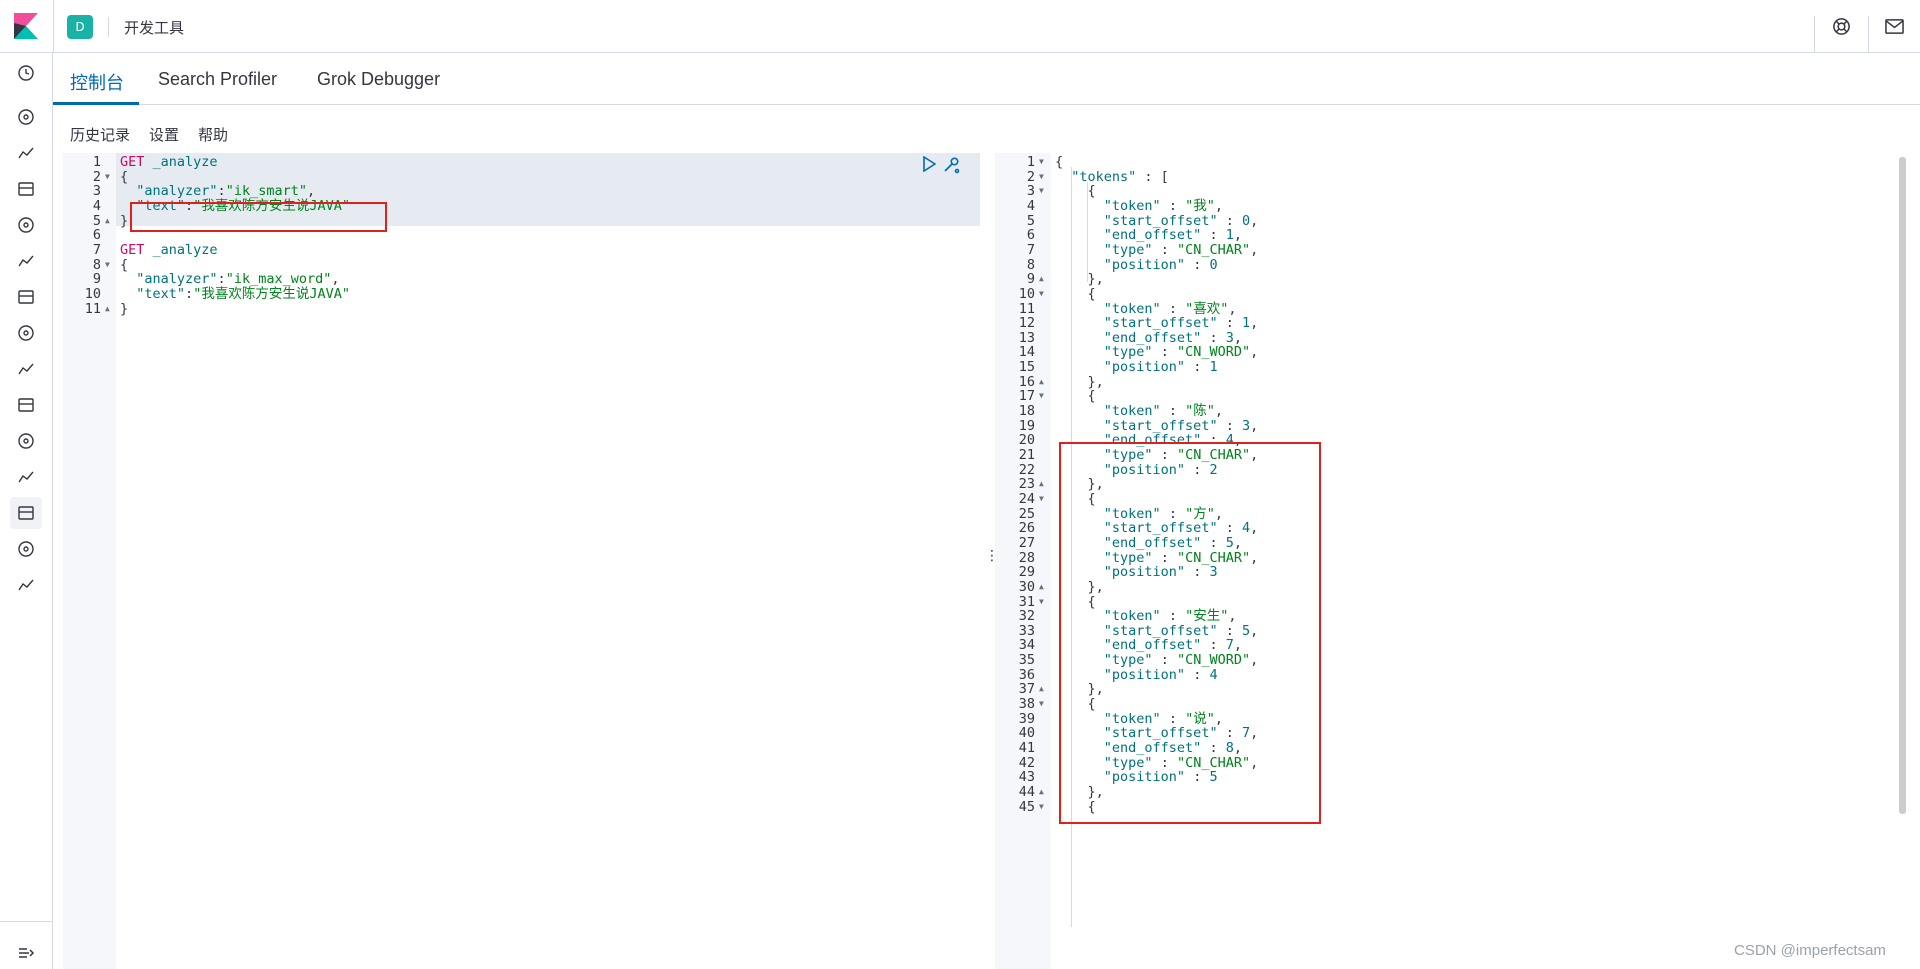  Describe the element at coordinates (26, 73) in the screenshot. I see `clock-icon` at that location.